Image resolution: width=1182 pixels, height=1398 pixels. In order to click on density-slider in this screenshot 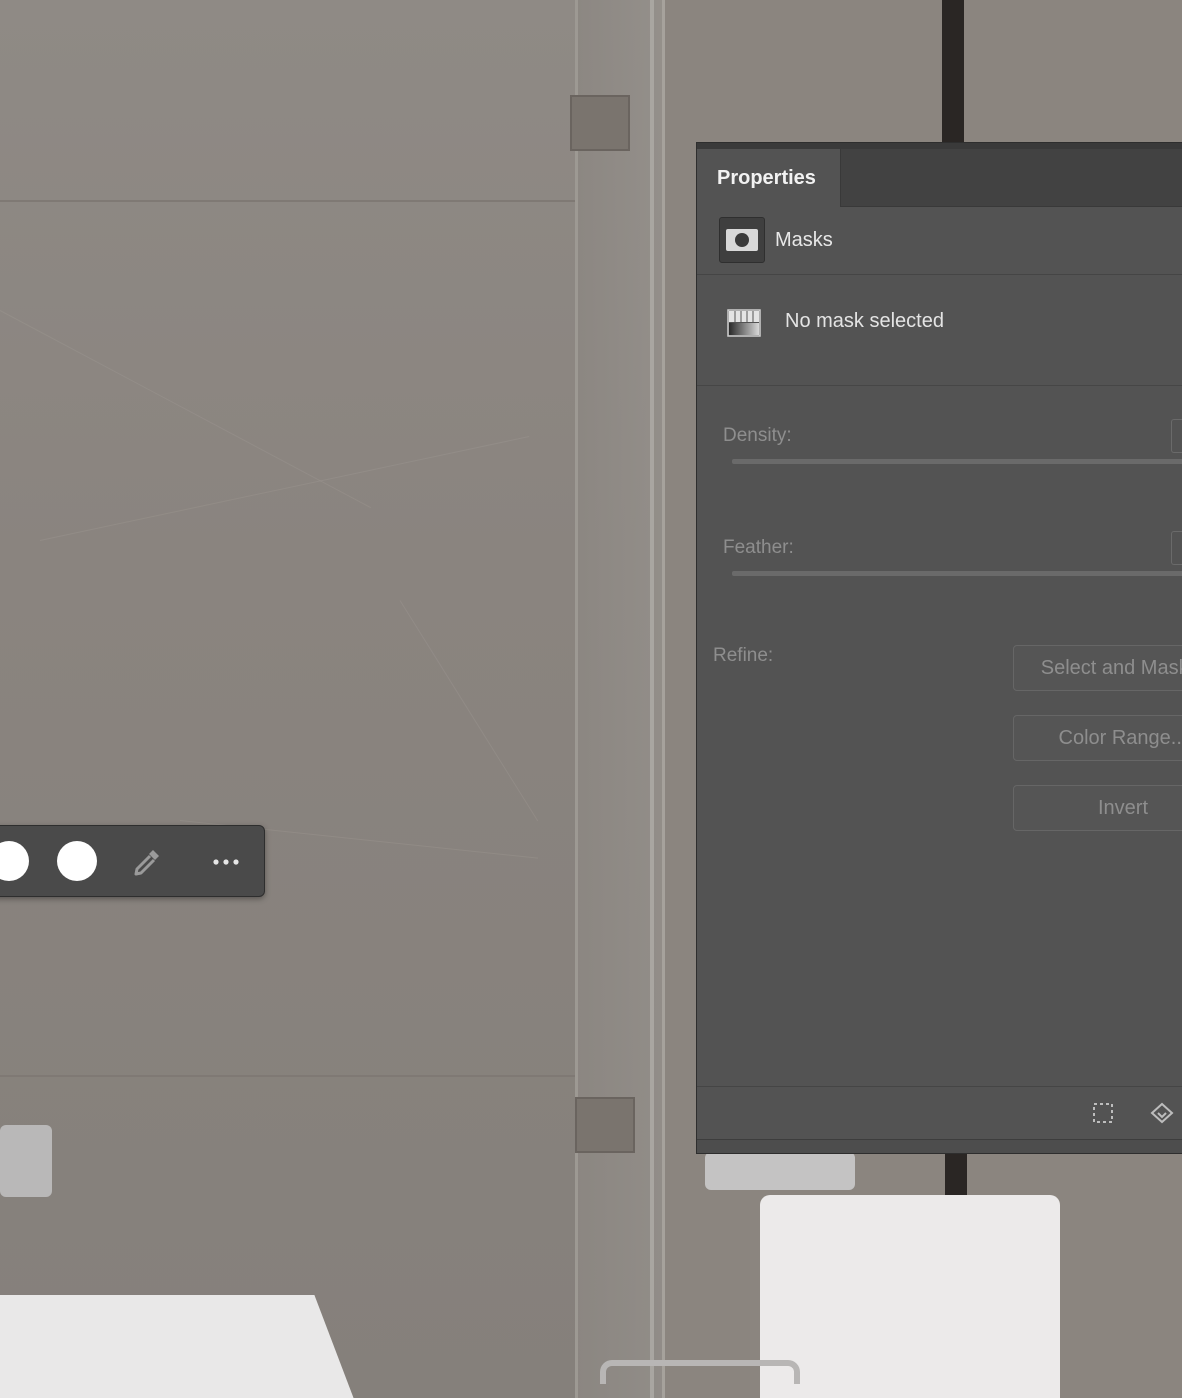, I will do `click(957, 461)`.